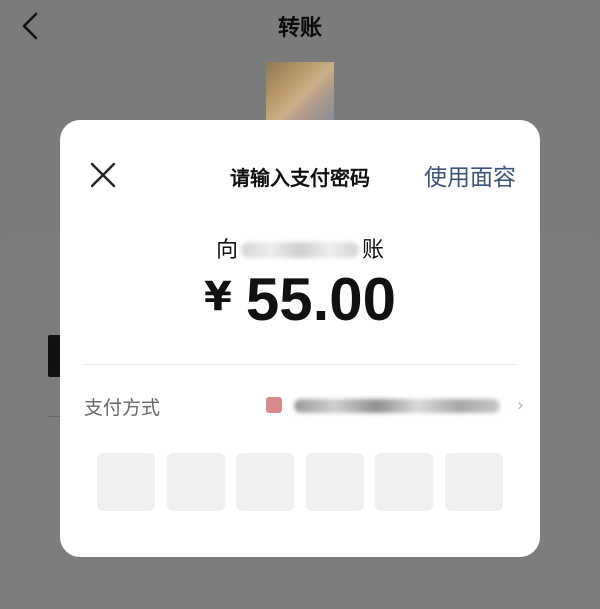 The image size is (600, 609). Describe the element at coordinates (373, 250) in the screenshot. I see `recipient-suffix: 账` at that location.